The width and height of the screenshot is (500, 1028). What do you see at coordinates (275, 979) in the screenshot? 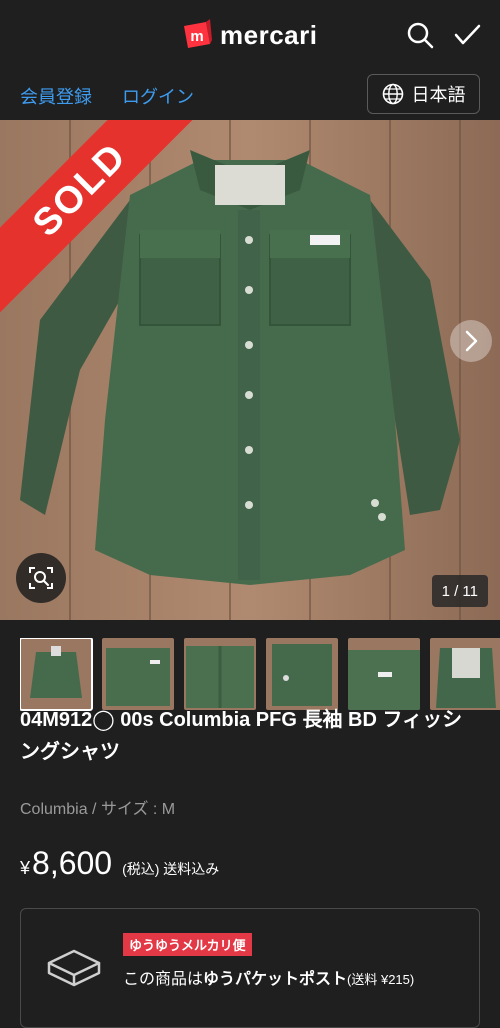
I see `shipping-method: ゆうパケットポスト` at bounding box center [275, 979].